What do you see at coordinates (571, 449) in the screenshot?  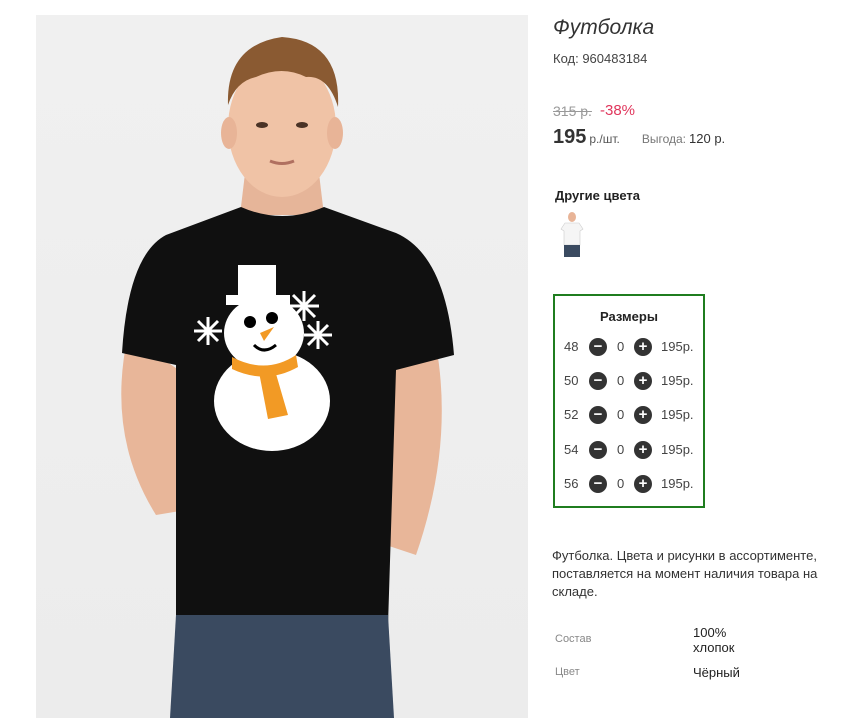 I see `size-label: 54` at bounding box center [571, 449].